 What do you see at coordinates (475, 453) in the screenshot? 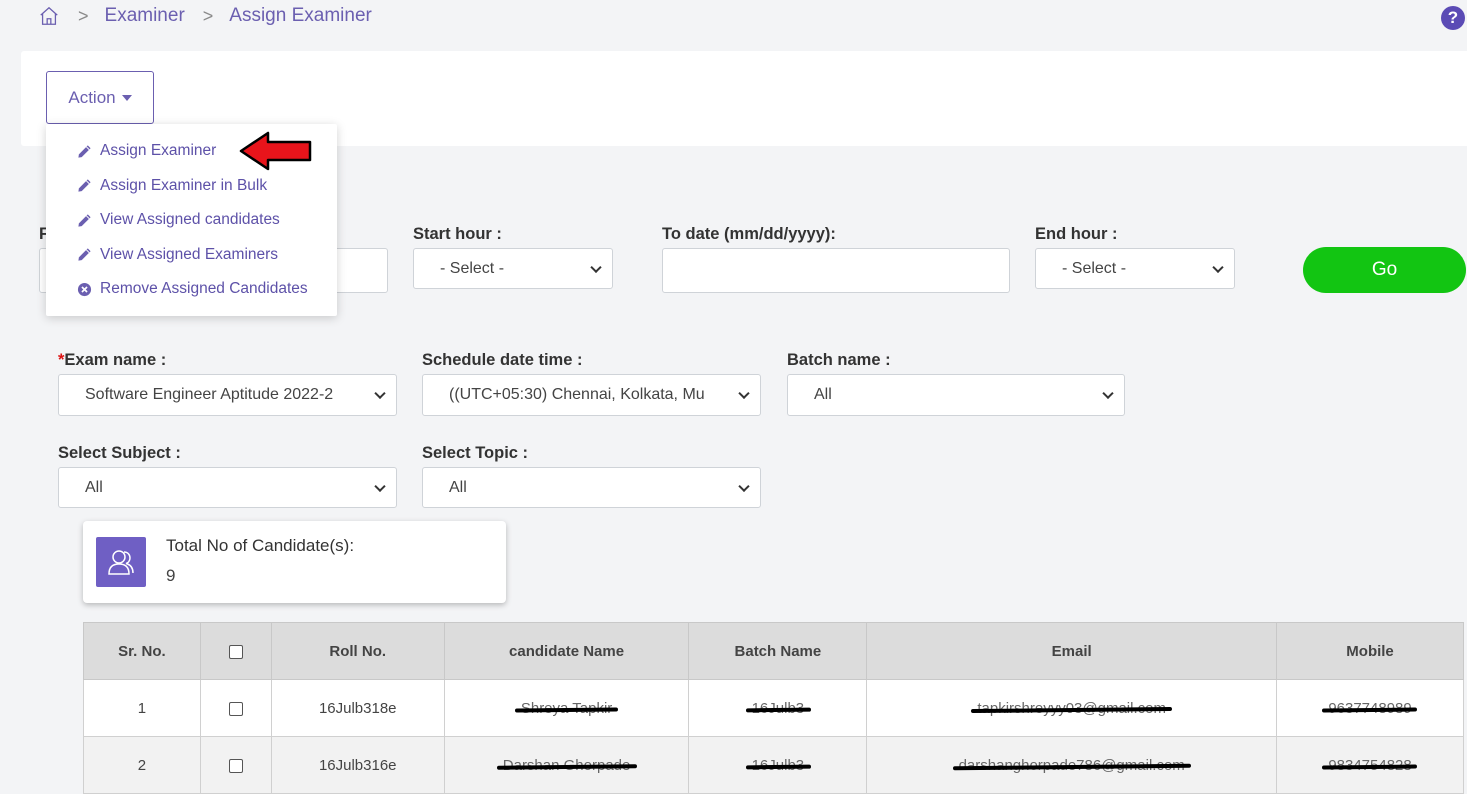
I see `topic-label: Select Topic :` at bounding box center [475, 453].